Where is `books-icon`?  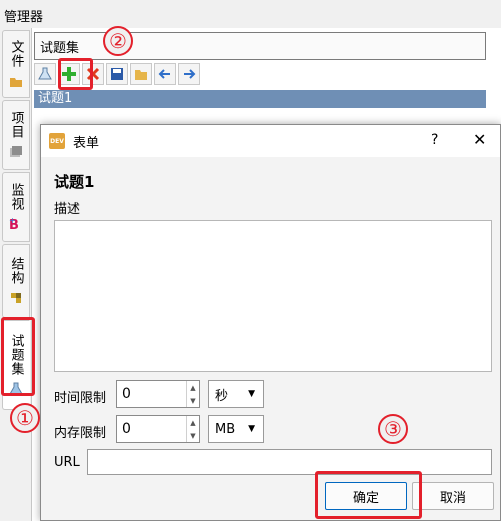
books-icon is located at coordinates (16, 151).